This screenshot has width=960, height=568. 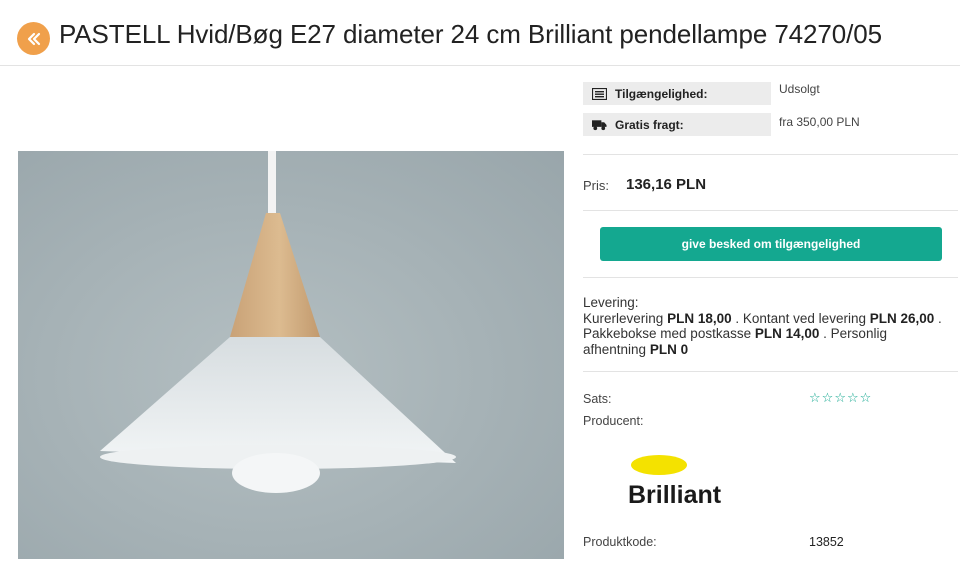 I want to click on rating-label: Sats:, so click(x=597, y=399).